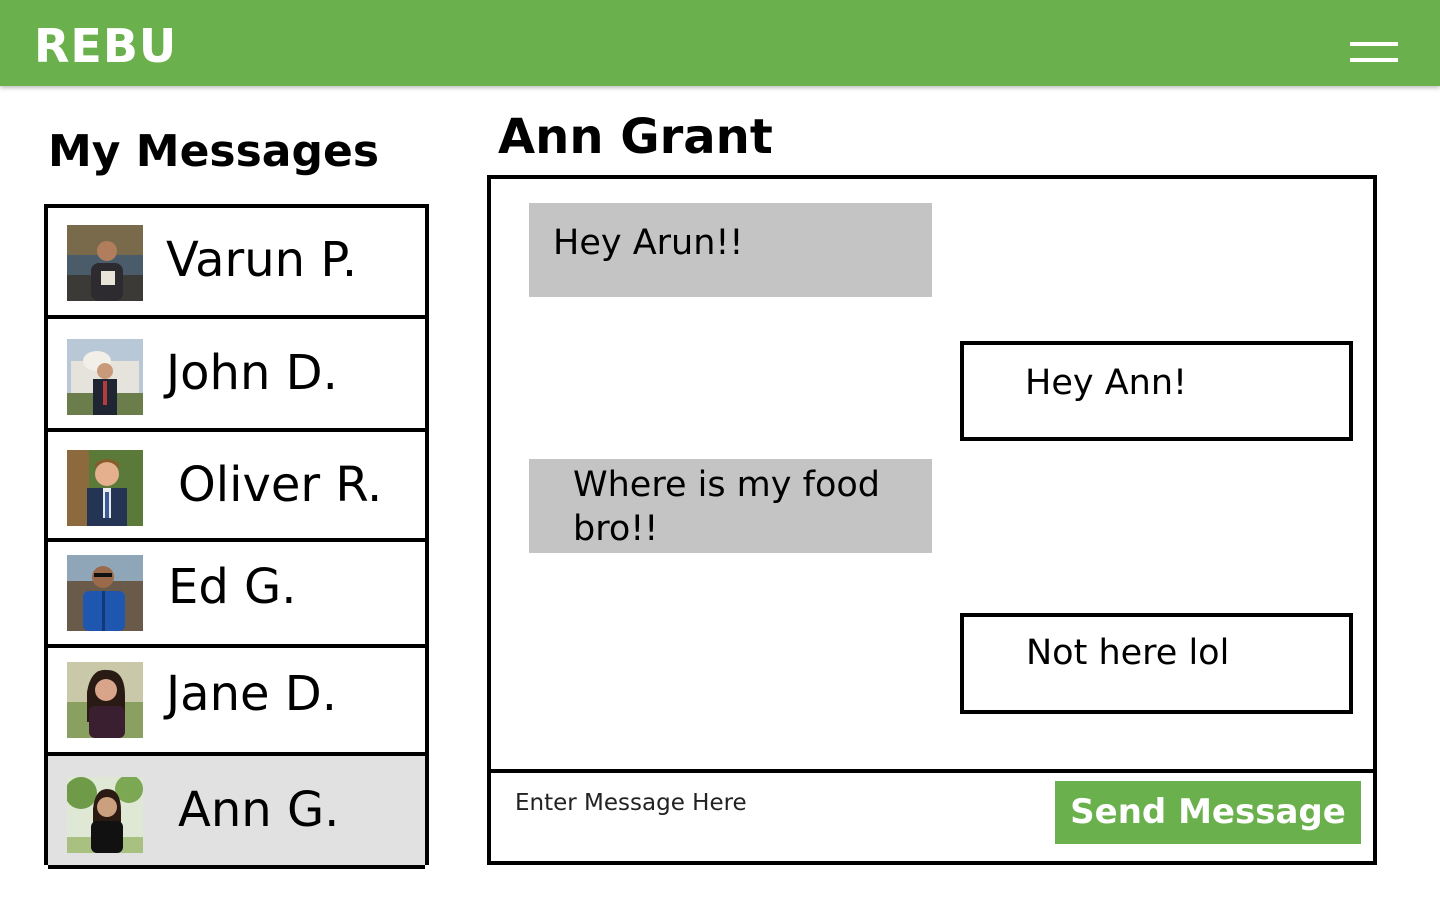 This screenshot has height=900, width=1440. I want to click on message-text: Not here lol, so click(1128, 653).